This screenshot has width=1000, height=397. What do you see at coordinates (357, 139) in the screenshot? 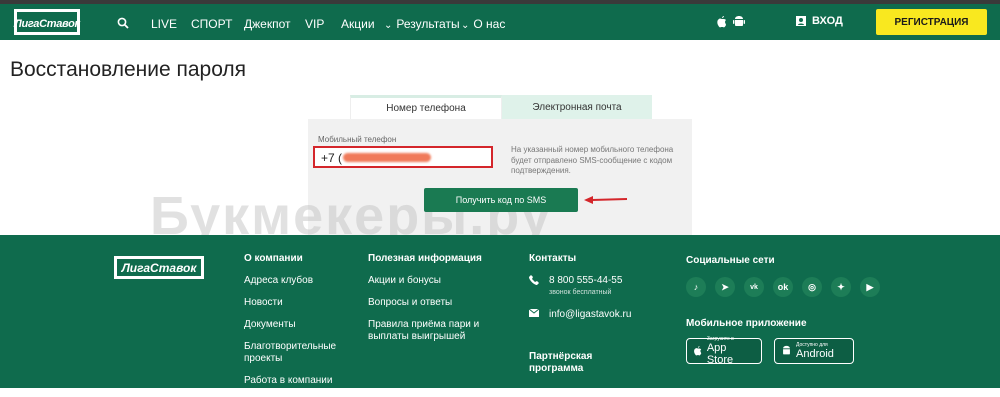
I see `phone-field-label: Мобильный телефон` at bounding box center [357, 139].